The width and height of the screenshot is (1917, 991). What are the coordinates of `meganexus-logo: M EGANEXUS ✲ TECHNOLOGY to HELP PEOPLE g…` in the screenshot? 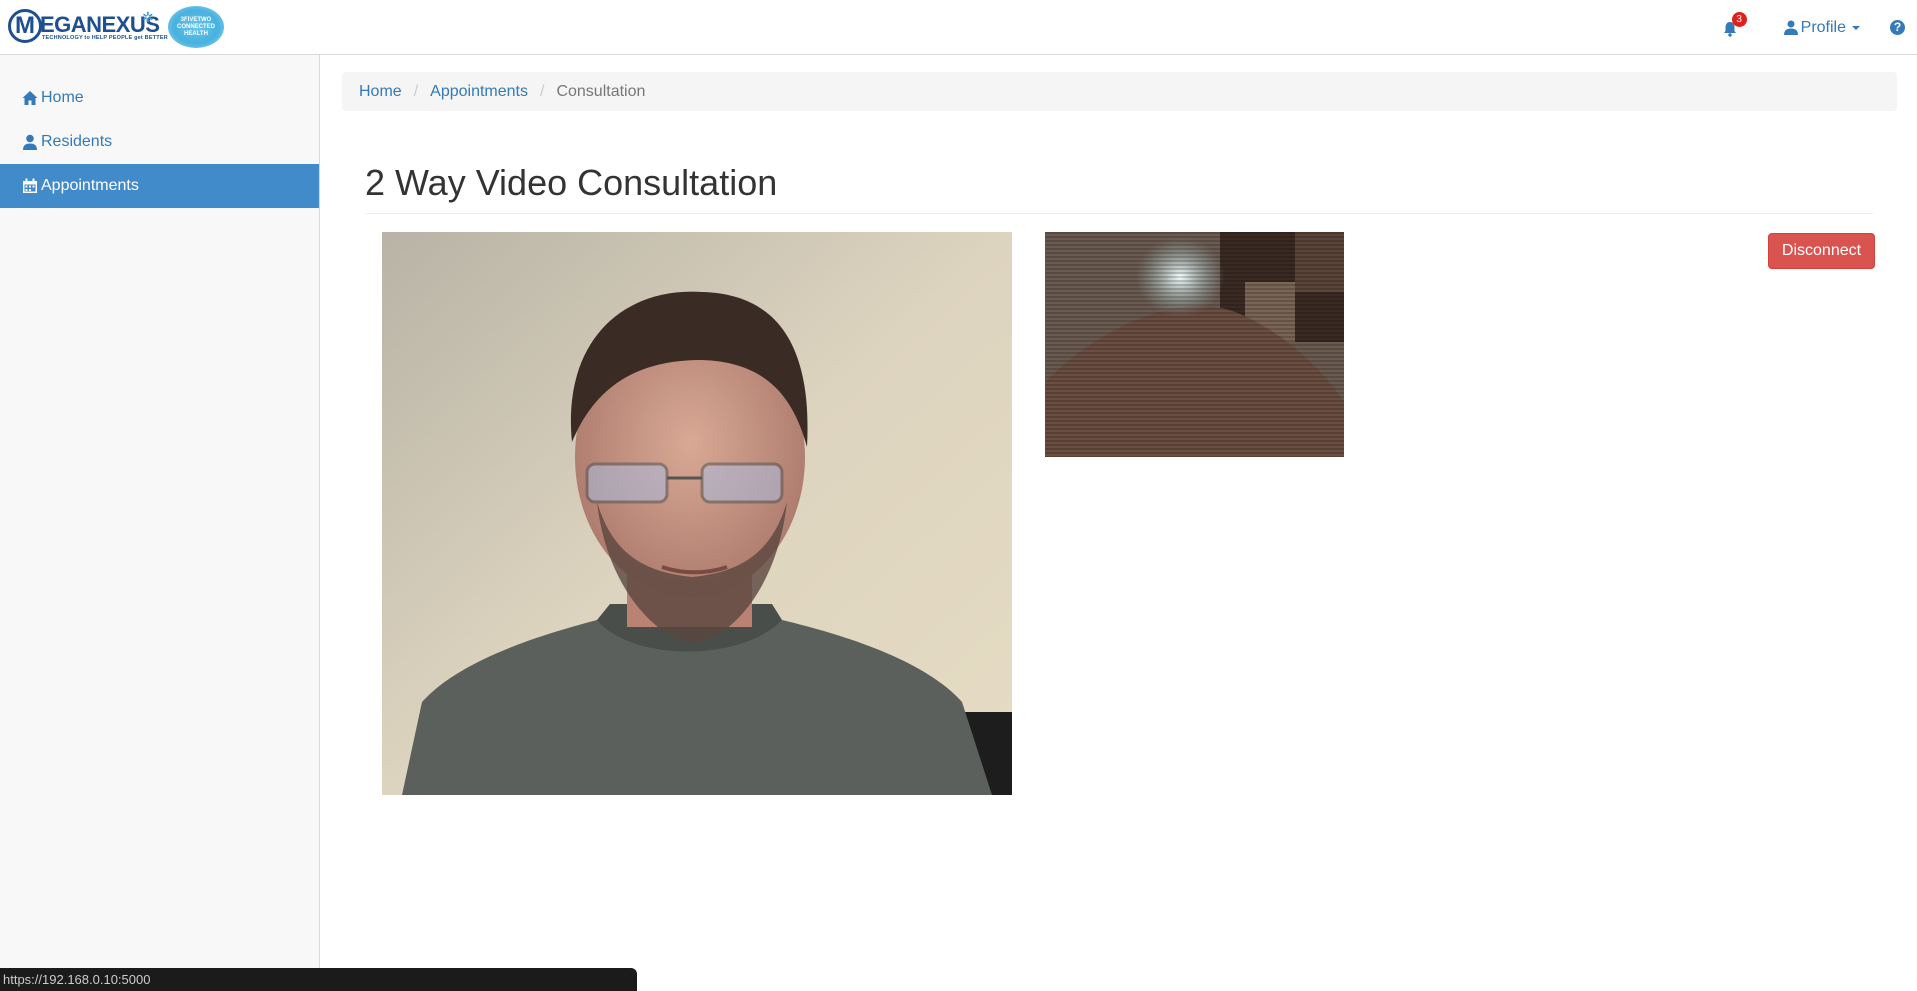 It's located at (88, 27).